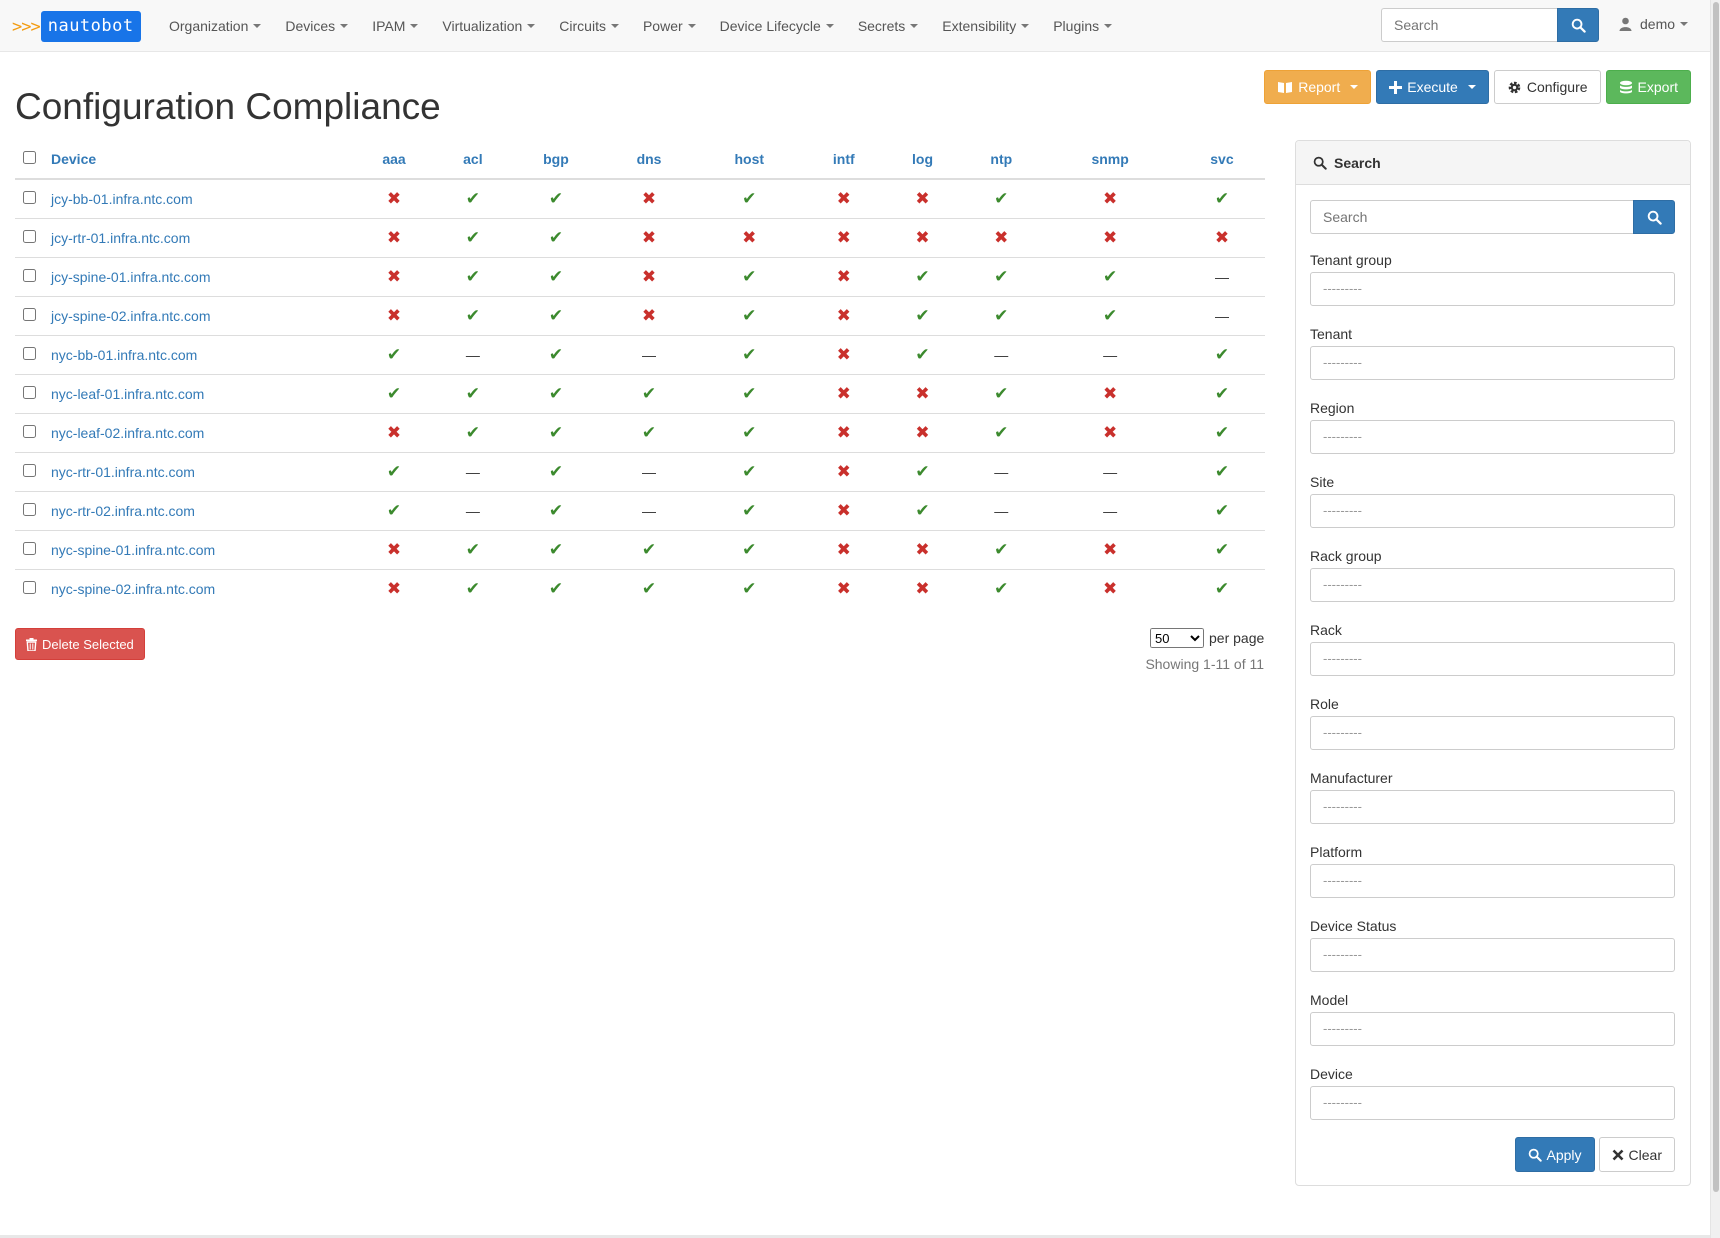 Image resolution: width=1720 pixels, height=1238 pixels. I want to click on nav-item-secrets: Secrets, so click(888, 26).